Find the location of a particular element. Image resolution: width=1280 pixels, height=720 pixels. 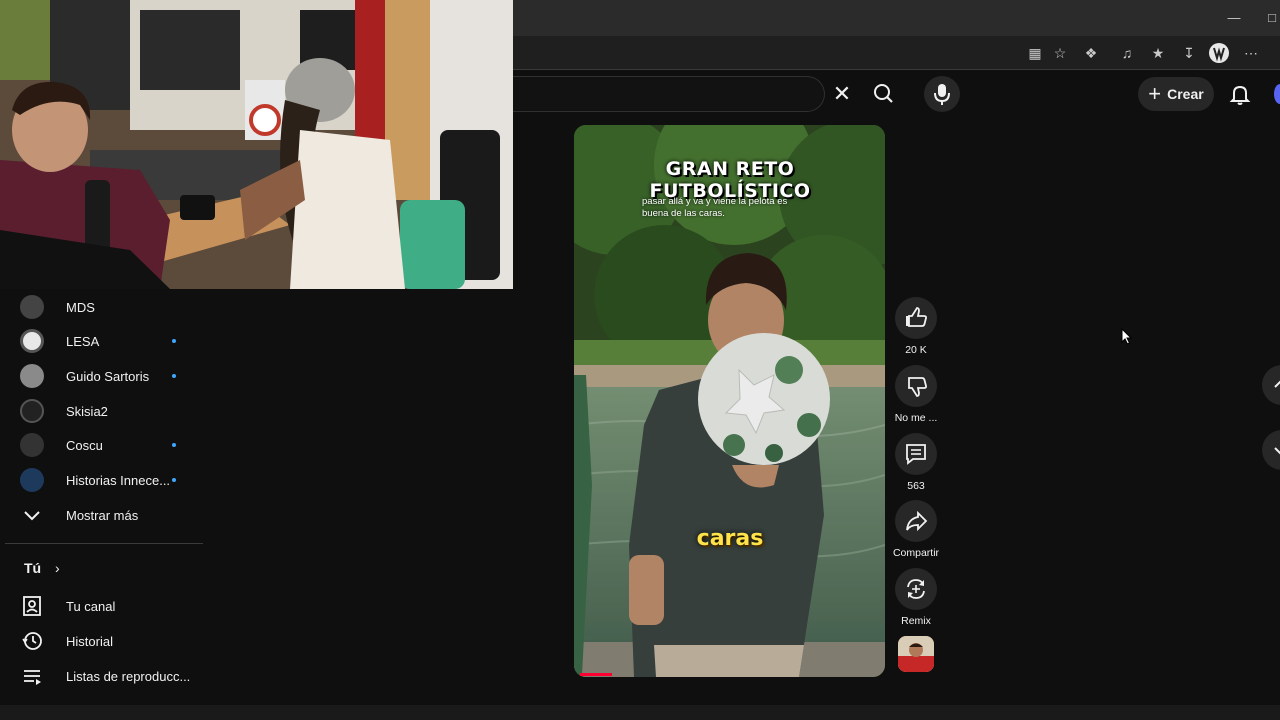

sidebar-item-label: MDS is located at coordinates (80, 307).